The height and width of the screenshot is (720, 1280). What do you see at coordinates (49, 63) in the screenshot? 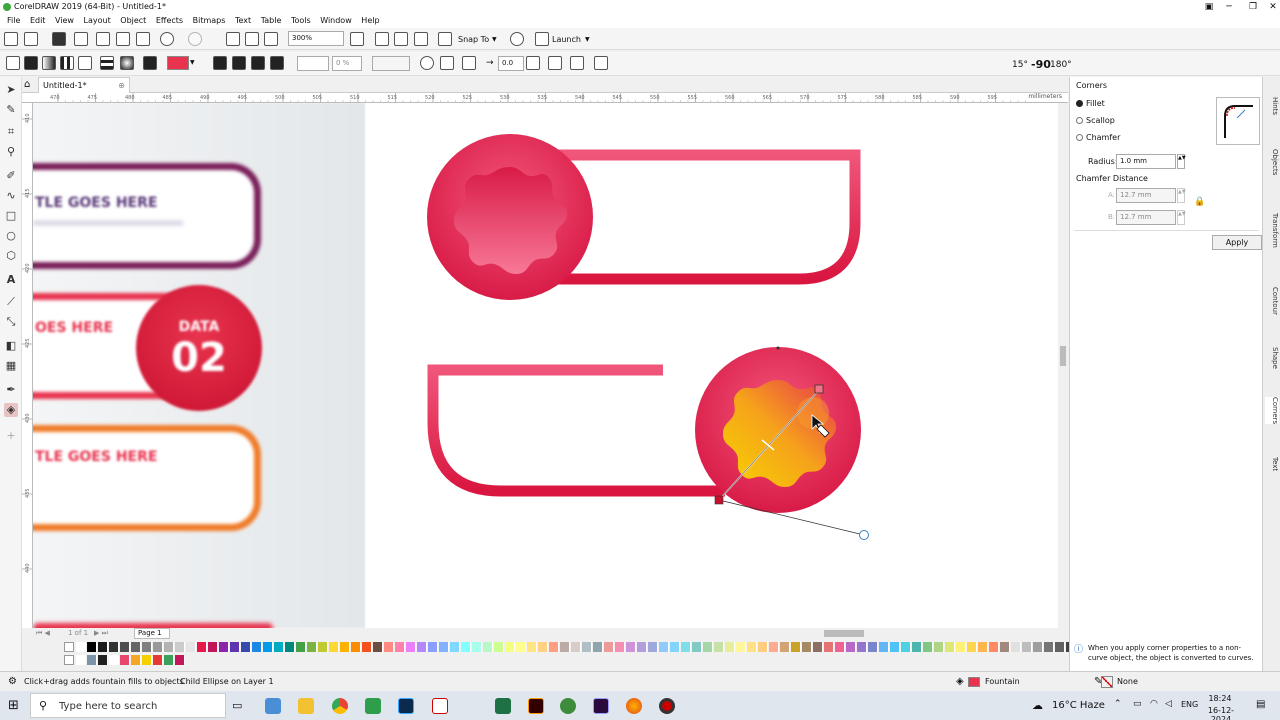
I see `fountain-fill-icon` at bounding box center [49, 63].